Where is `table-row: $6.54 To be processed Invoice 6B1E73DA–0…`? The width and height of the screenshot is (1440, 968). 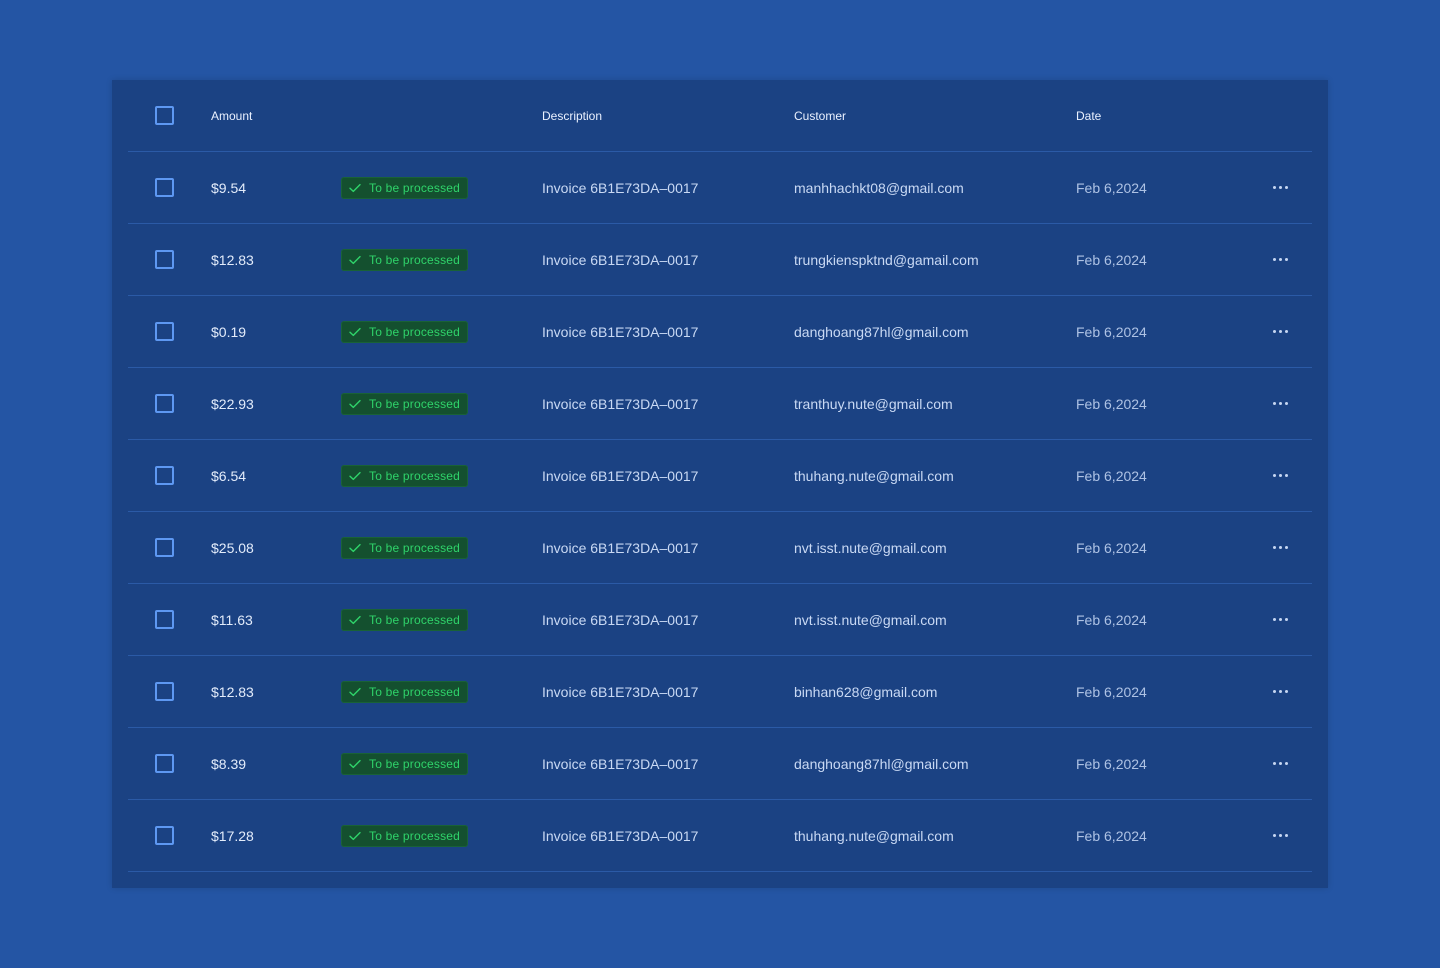 table-row: $6.54 To be processed Invoice 6B1E73DA–0… is located at coordinates (720, 476).